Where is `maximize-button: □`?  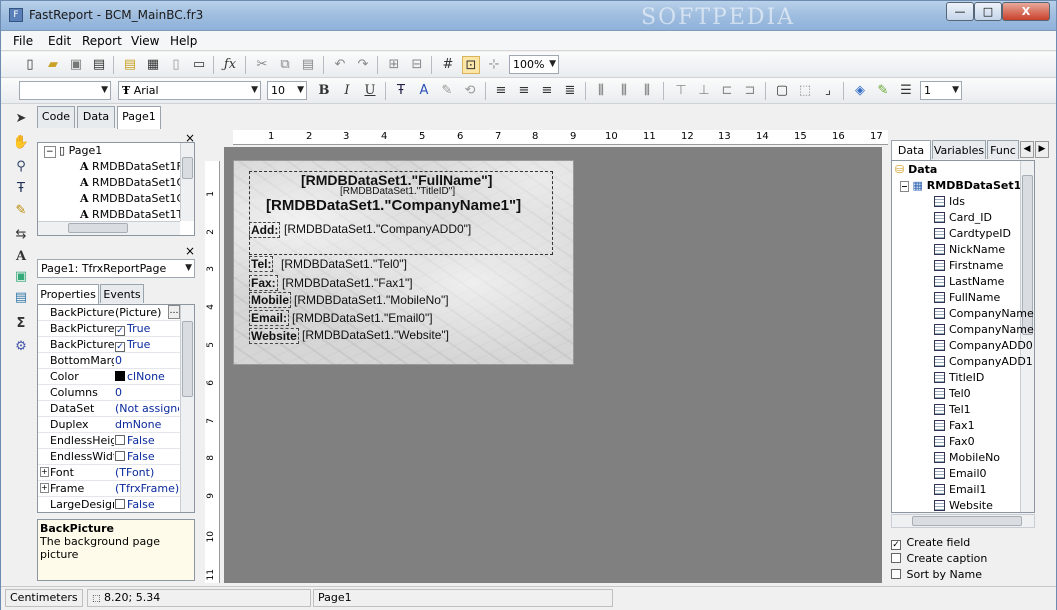
maximize-button: □ is located at coordinates (988, 11).